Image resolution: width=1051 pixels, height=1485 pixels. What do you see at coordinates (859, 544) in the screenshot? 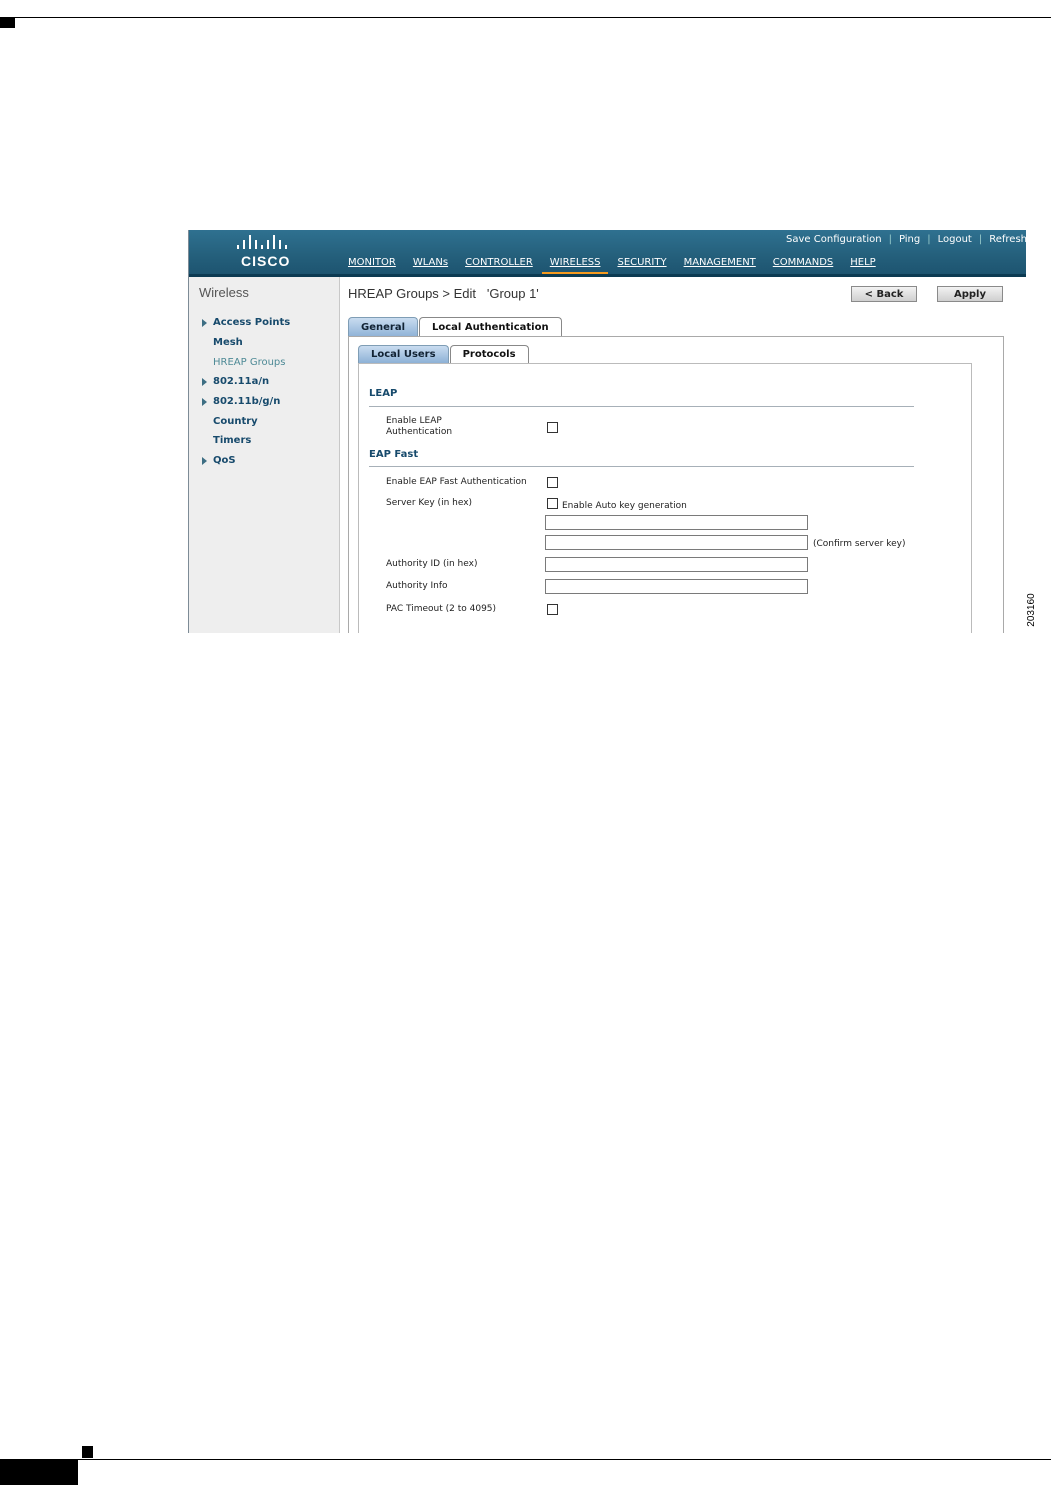
I see `confirm-server-key-hint: (Confirm server key)` at bounding box center [859, 544].